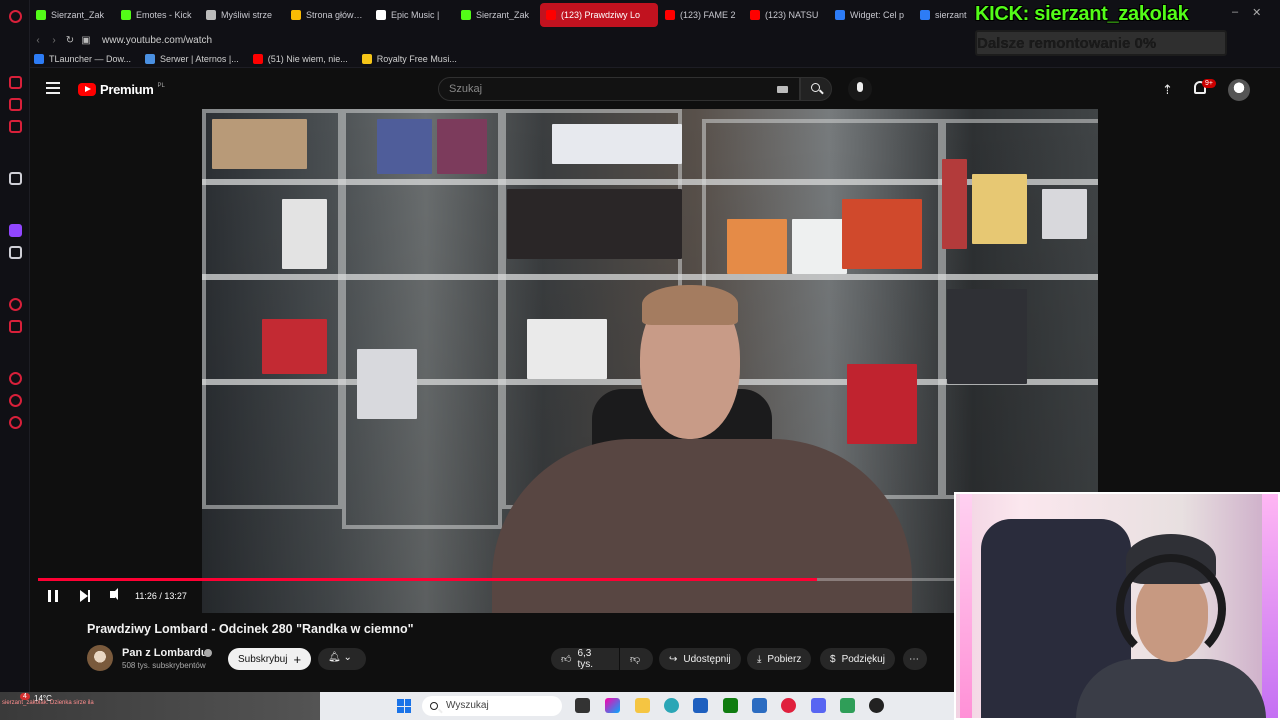 The height and width of the screenshot is (720, 1280). I want to click on dislike-button: 👎︎, so click(636, 659).